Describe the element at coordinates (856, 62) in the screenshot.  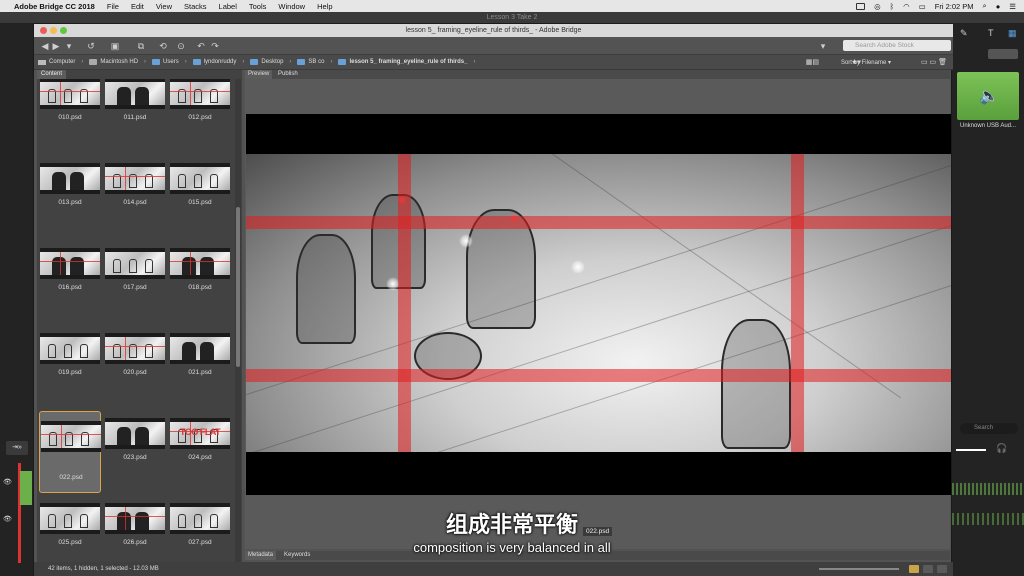
I see `star-filter-icon: ★▾` at that location.